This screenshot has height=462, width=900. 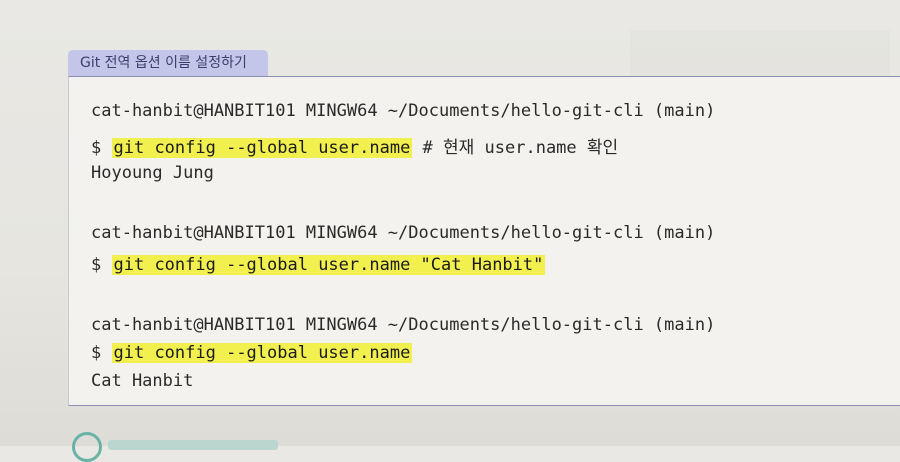 I want to click on code-box-title: Git 전역 옵션 이름 설정하기, so click(x=163, y=63).